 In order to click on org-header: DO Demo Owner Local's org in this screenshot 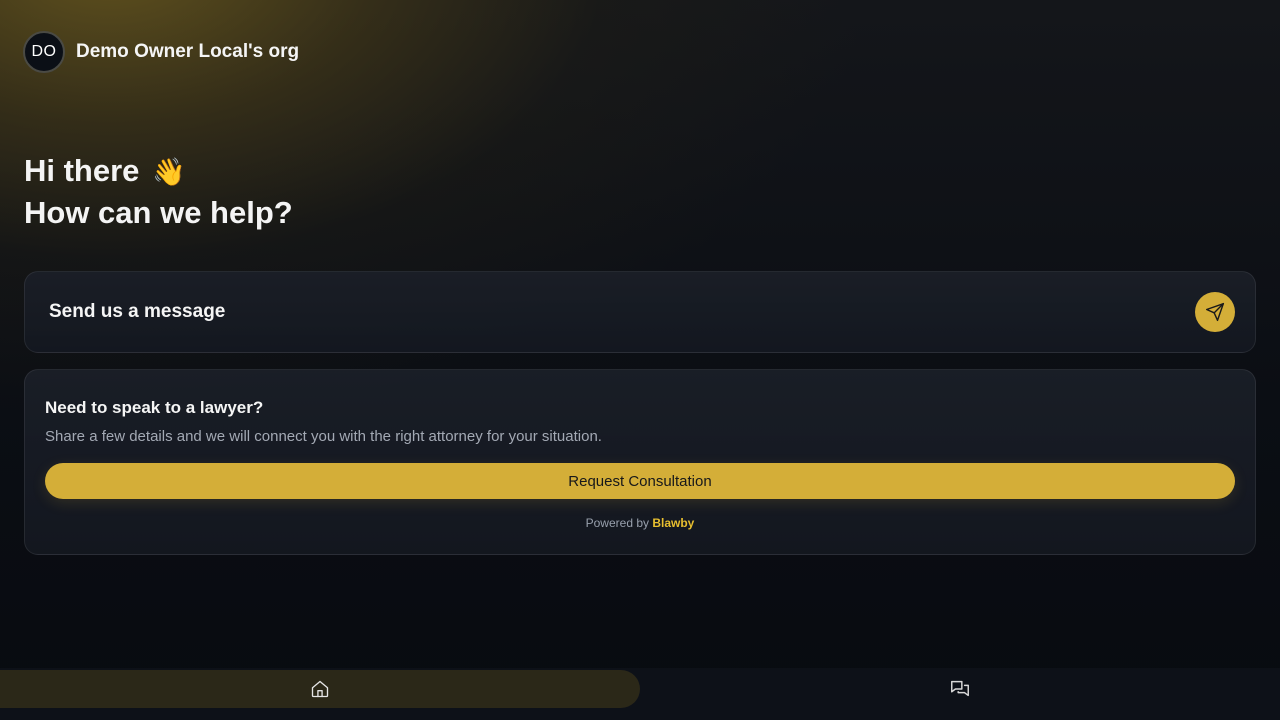, I will do `click(161, 52)`.